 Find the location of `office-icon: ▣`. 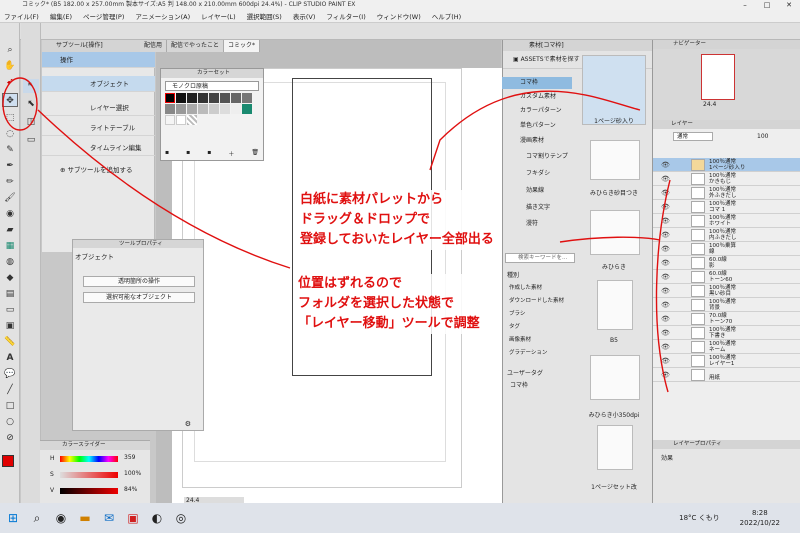

office-icon: ▣ is located at coordinates (133, 518).